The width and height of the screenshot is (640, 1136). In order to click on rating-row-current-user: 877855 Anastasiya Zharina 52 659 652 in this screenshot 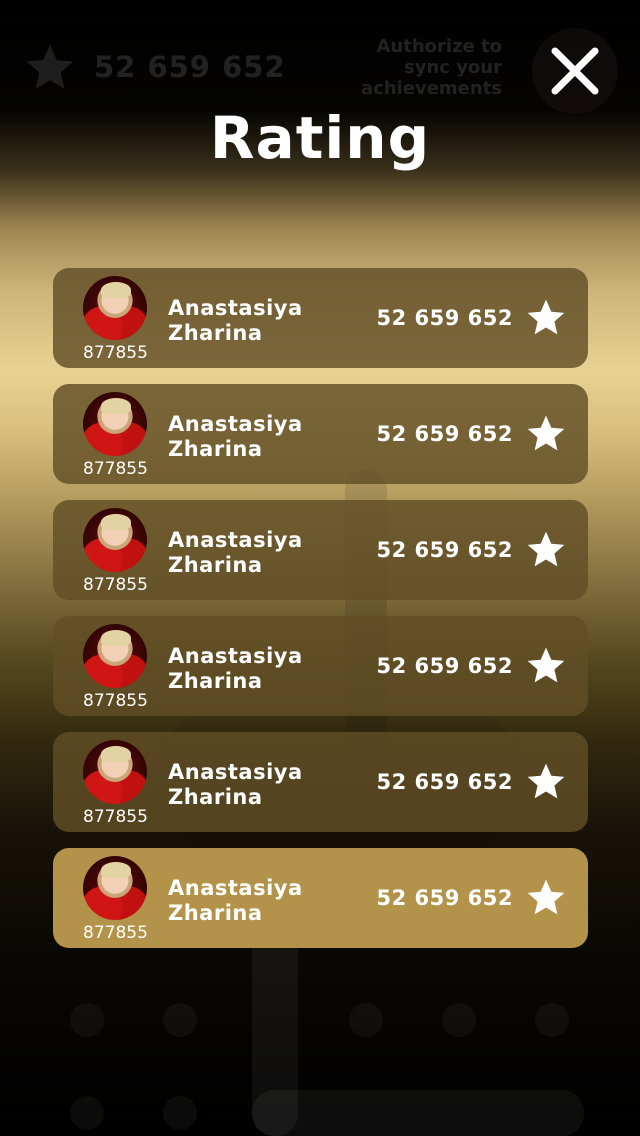, I will do `click(320, 898)`.